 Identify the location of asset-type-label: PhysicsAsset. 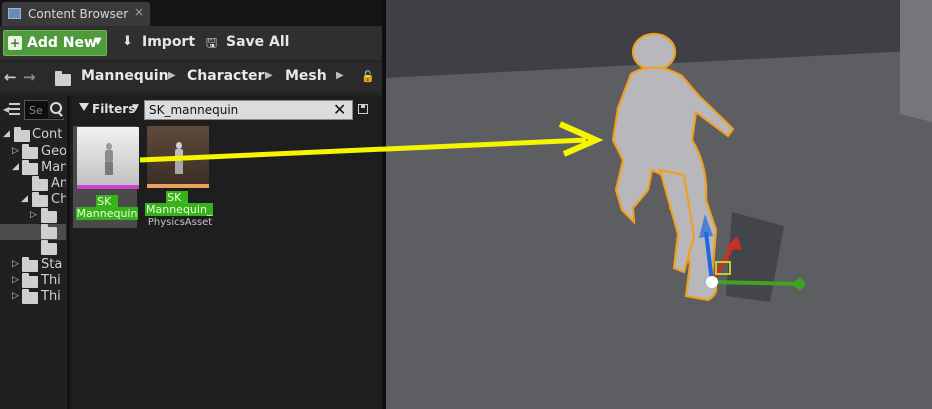
(180, 222).